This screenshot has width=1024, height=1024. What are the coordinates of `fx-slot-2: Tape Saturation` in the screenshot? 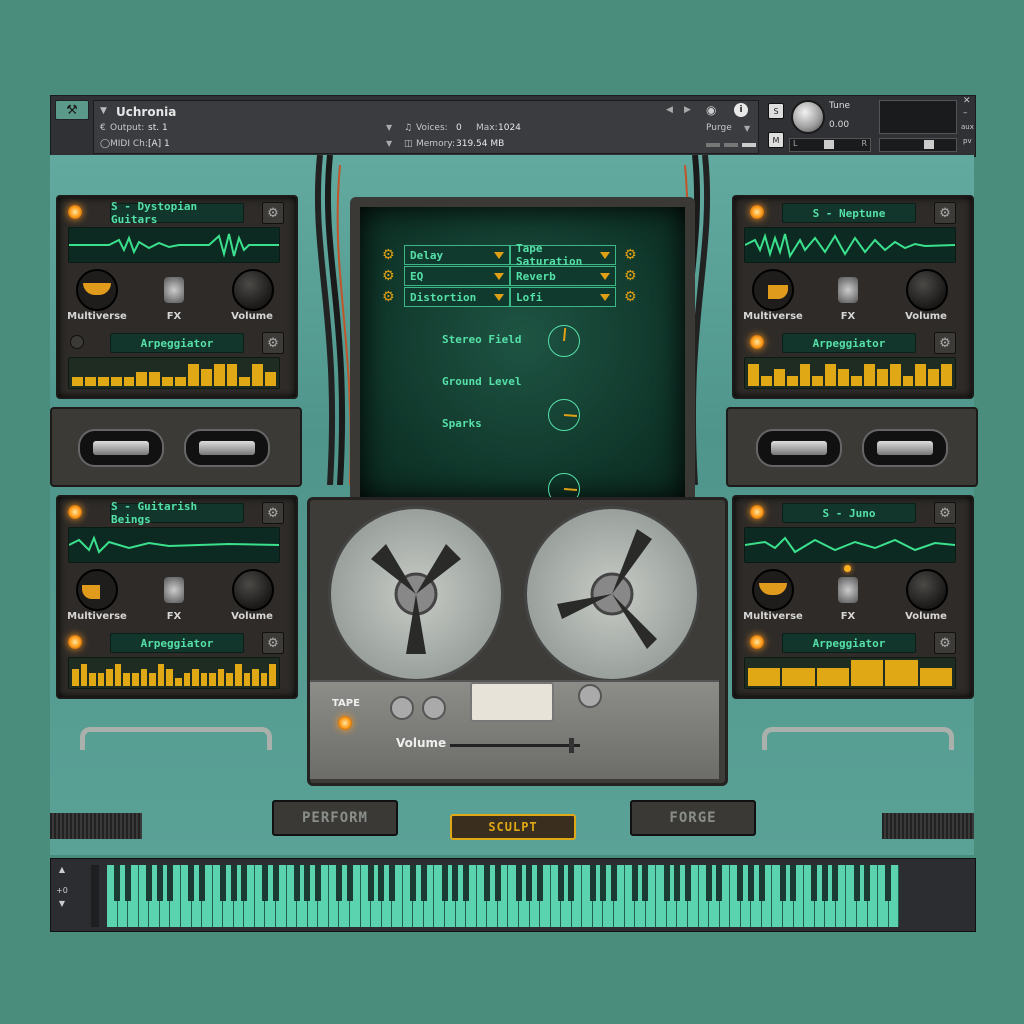 It's located at (563, 255).